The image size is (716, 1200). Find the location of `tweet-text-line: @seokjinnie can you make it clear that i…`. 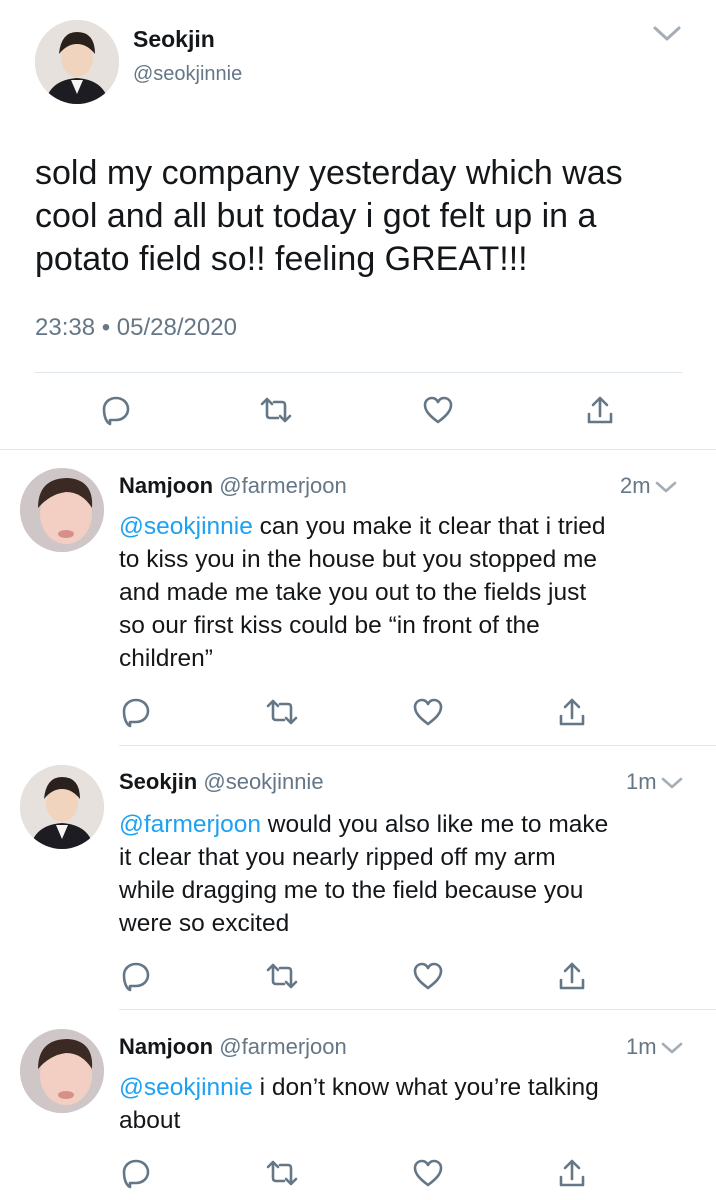

tweet-text-line: @seokjinnie can you make it clear that i… is located at coordinates (409, 526).